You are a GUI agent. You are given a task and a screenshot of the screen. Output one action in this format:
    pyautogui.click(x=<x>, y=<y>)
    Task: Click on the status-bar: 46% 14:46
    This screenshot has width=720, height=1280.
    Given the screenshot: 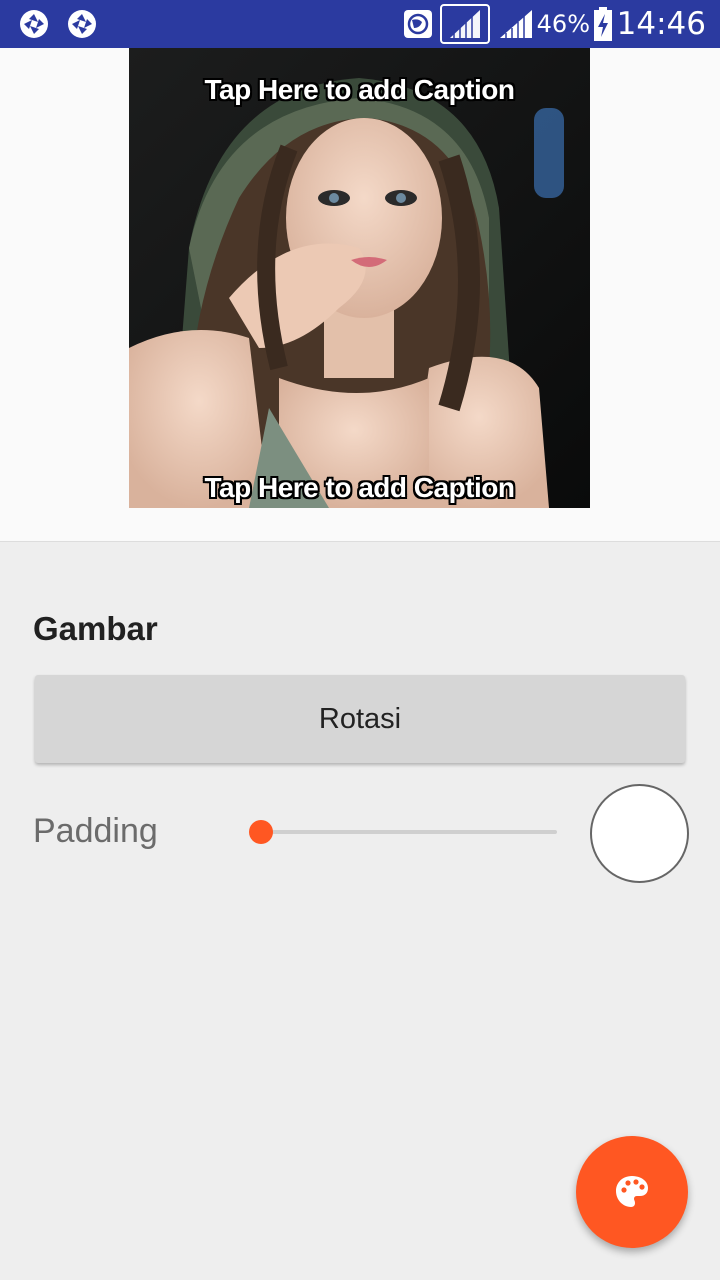 What is the action you would take?
    pyautogui.click(x=360, y=24)
    